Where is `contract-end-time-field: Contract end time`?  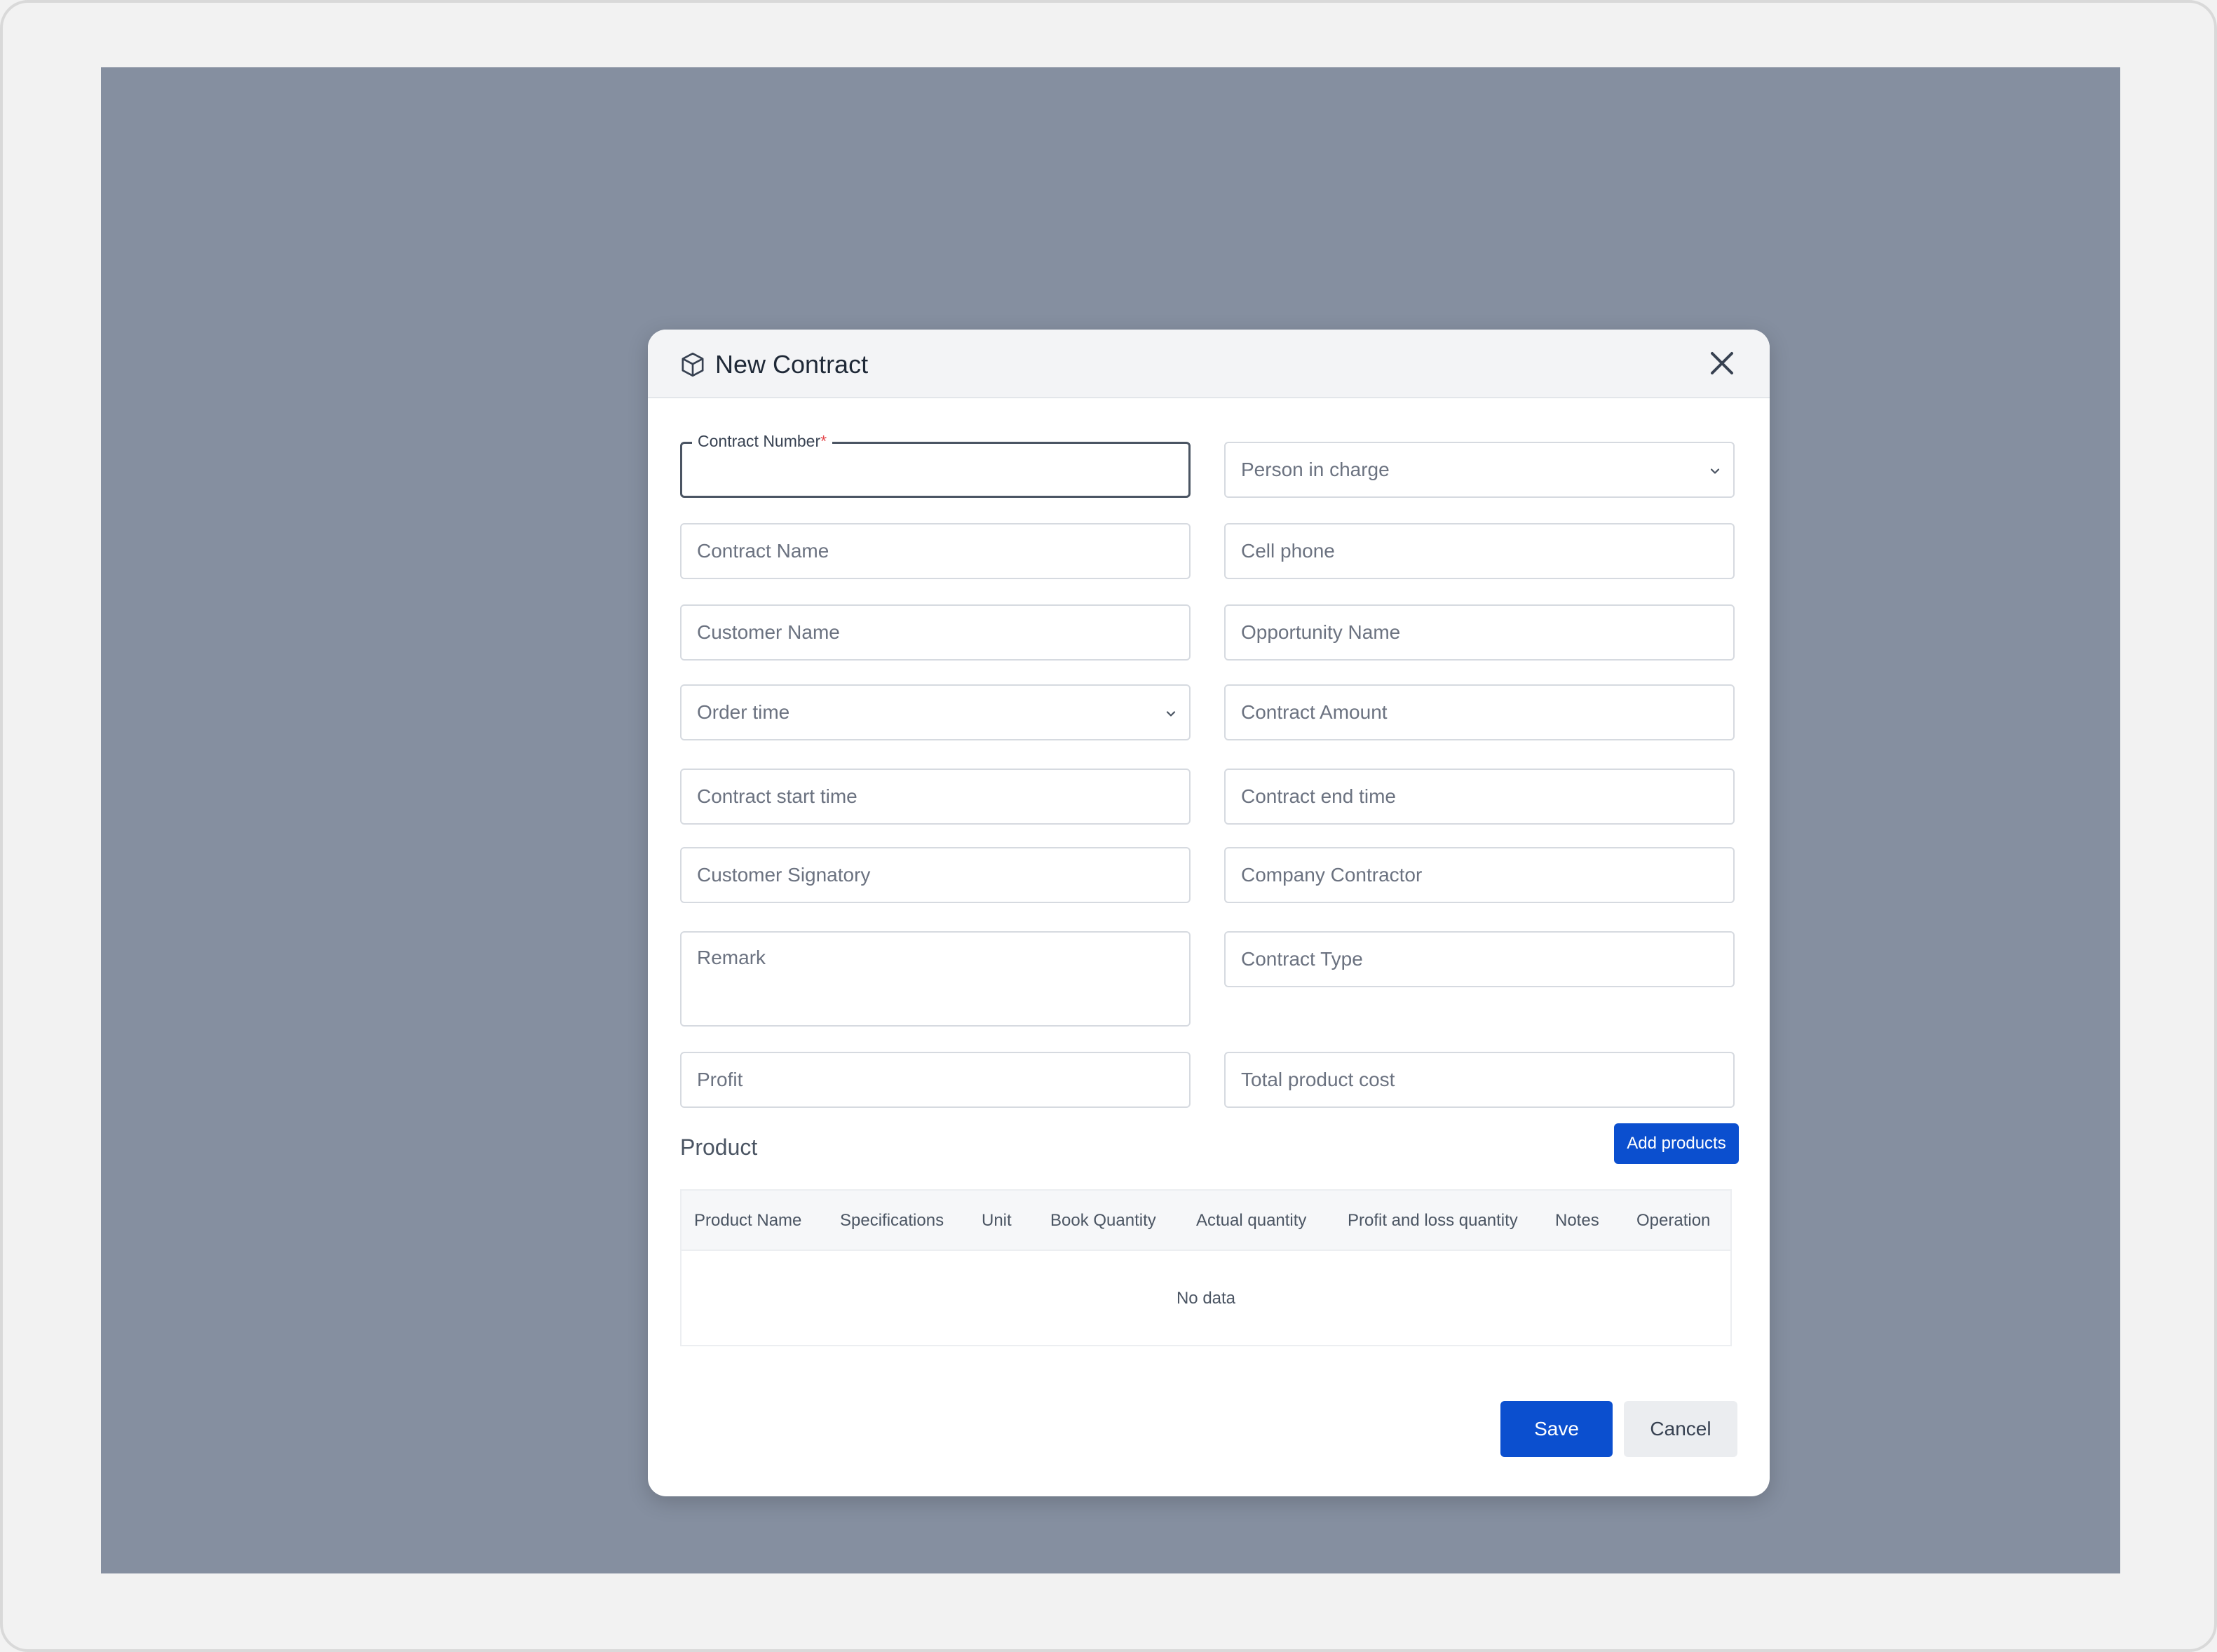
contract-end-time-field: Contract end time is located at coordinates (1480, 797).